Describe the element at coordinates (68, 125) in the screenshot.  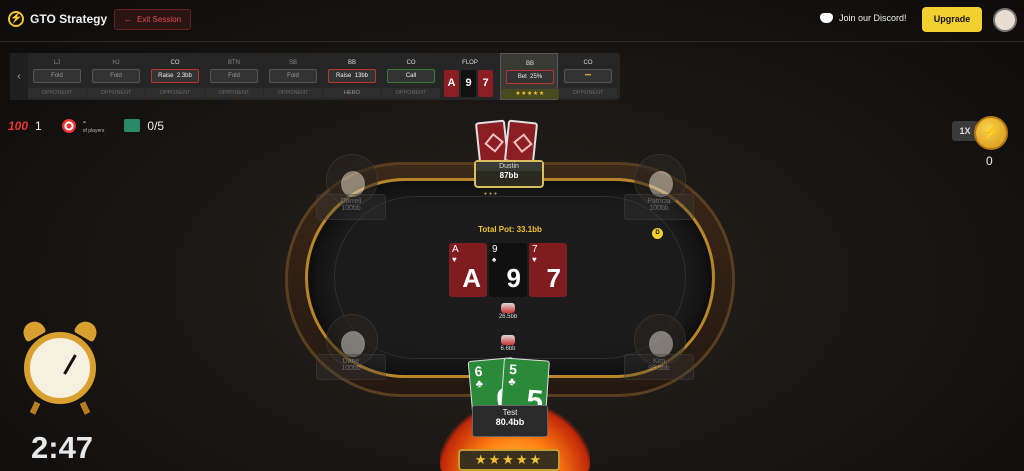
I see `target-icon` at that location.